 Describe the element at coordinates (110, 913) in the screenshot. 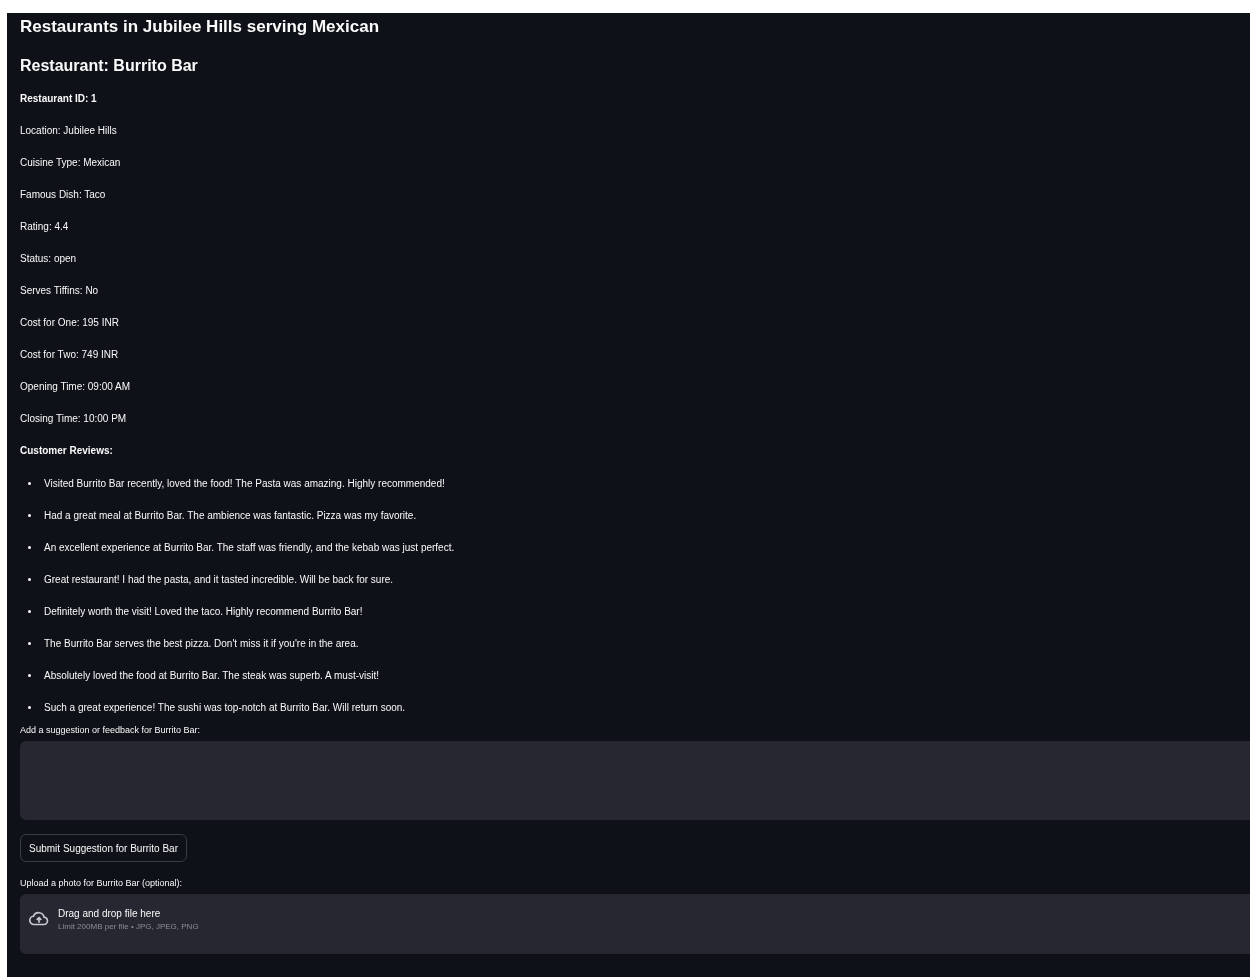

I see `upload-prompt: Drag and drop file here` at that location.